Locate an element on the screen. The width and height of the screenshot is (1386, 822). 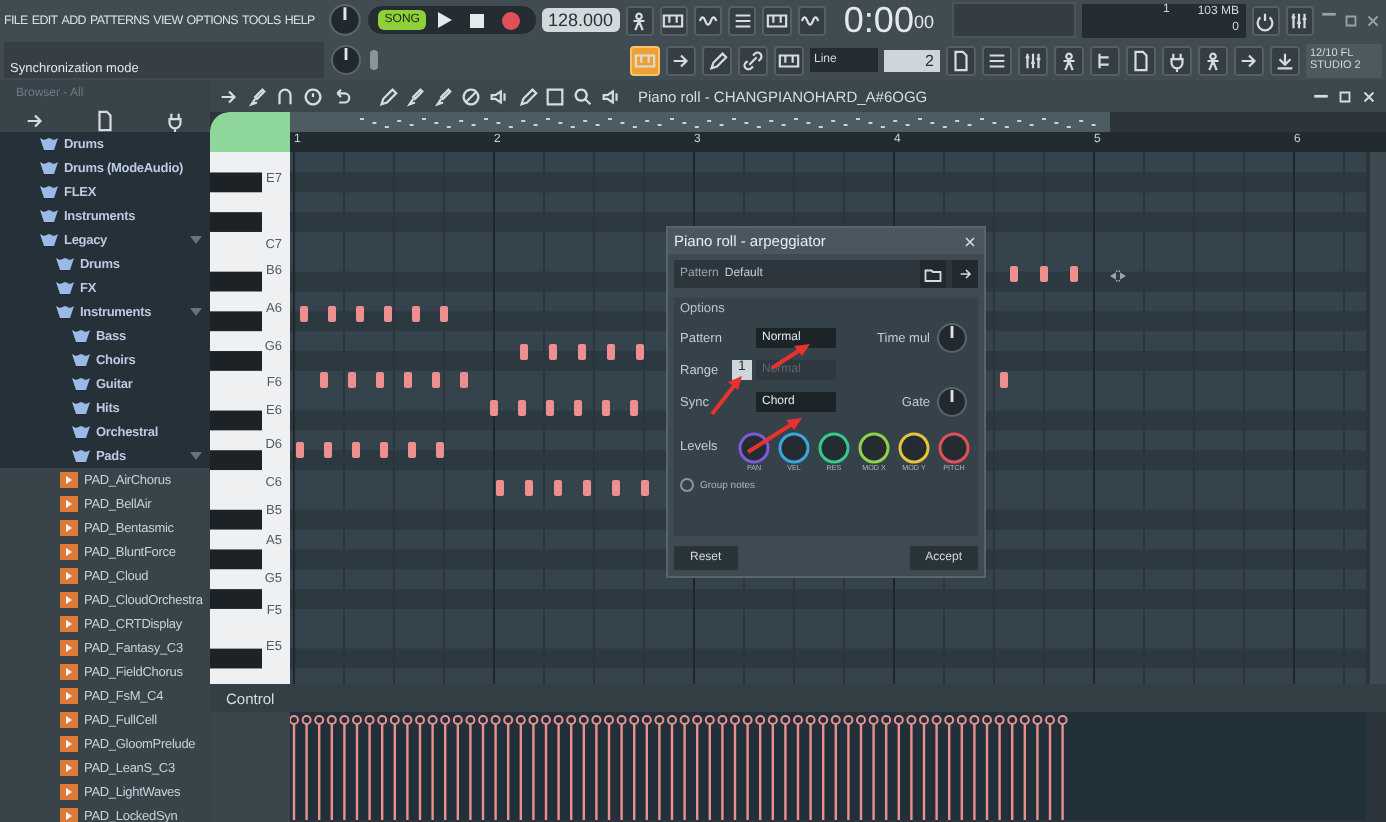
power-icon is located at coordinates (1265, 20).